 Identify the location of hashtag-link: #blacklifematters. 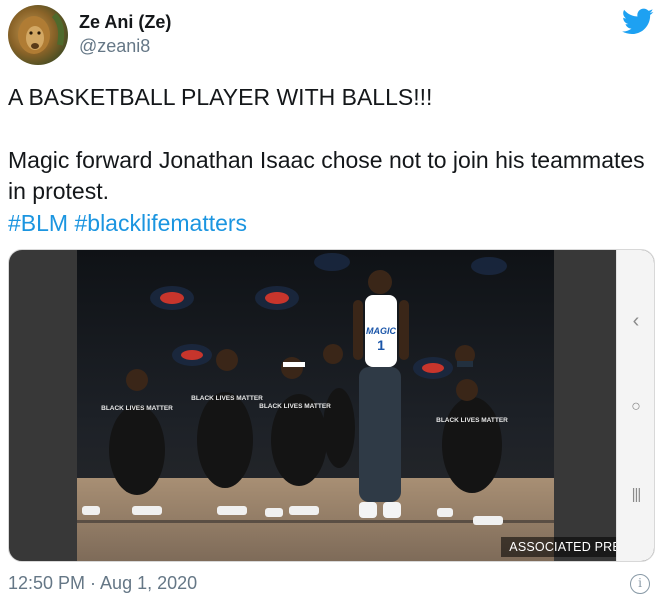
(160, 223).